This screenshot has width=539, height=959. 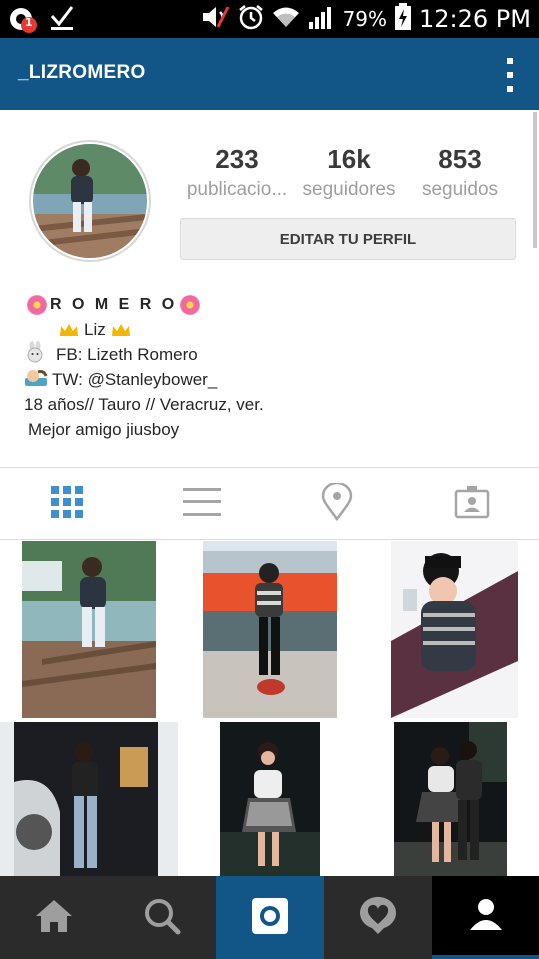 What do you see at coordinates (135, 379) in the screenshot?
I see `bio-twitter: TW: @Stanleybower_` at bounding box center [135, 379].